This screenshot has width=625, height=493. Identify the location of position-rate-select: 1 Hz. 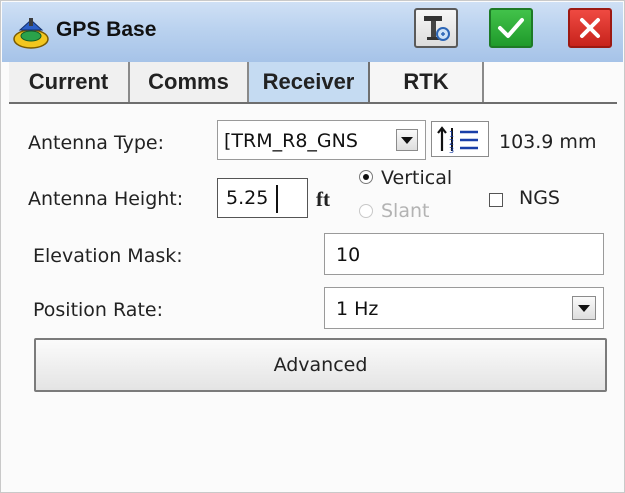
(464, 308).